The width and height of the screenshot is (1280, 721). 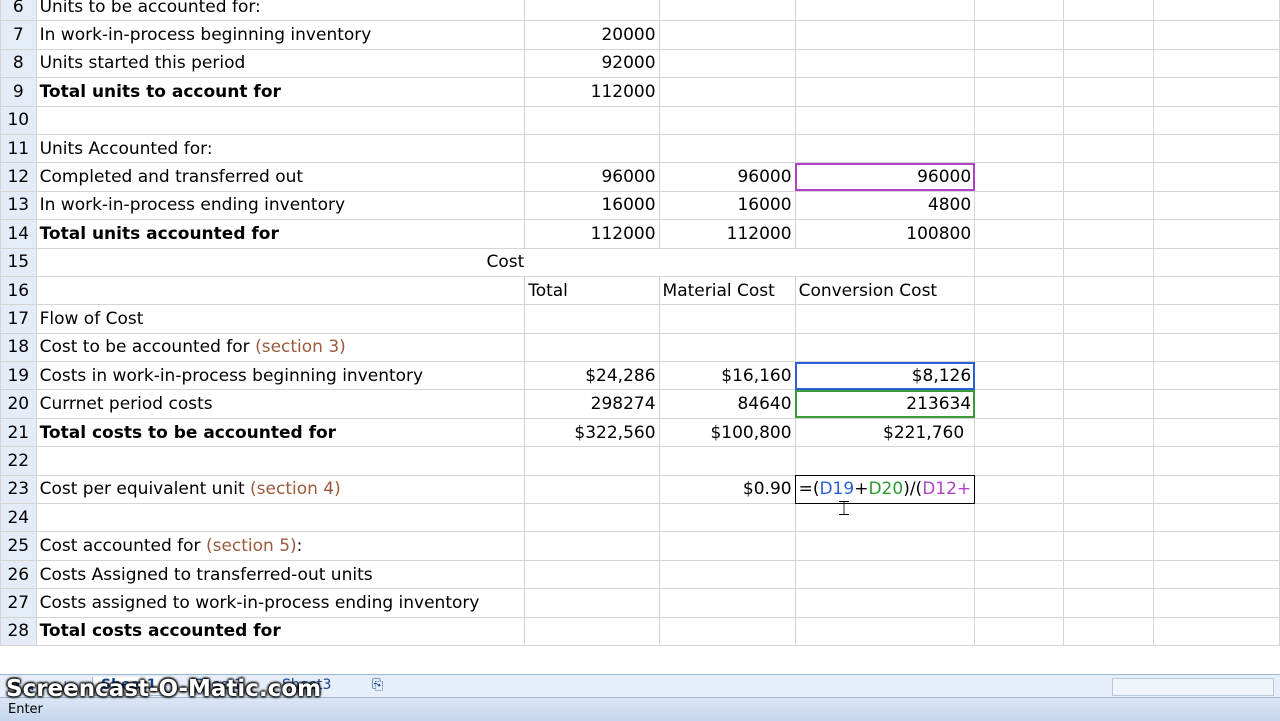 I want to click on cell-b20: 298274, so click(x=592, y=404).